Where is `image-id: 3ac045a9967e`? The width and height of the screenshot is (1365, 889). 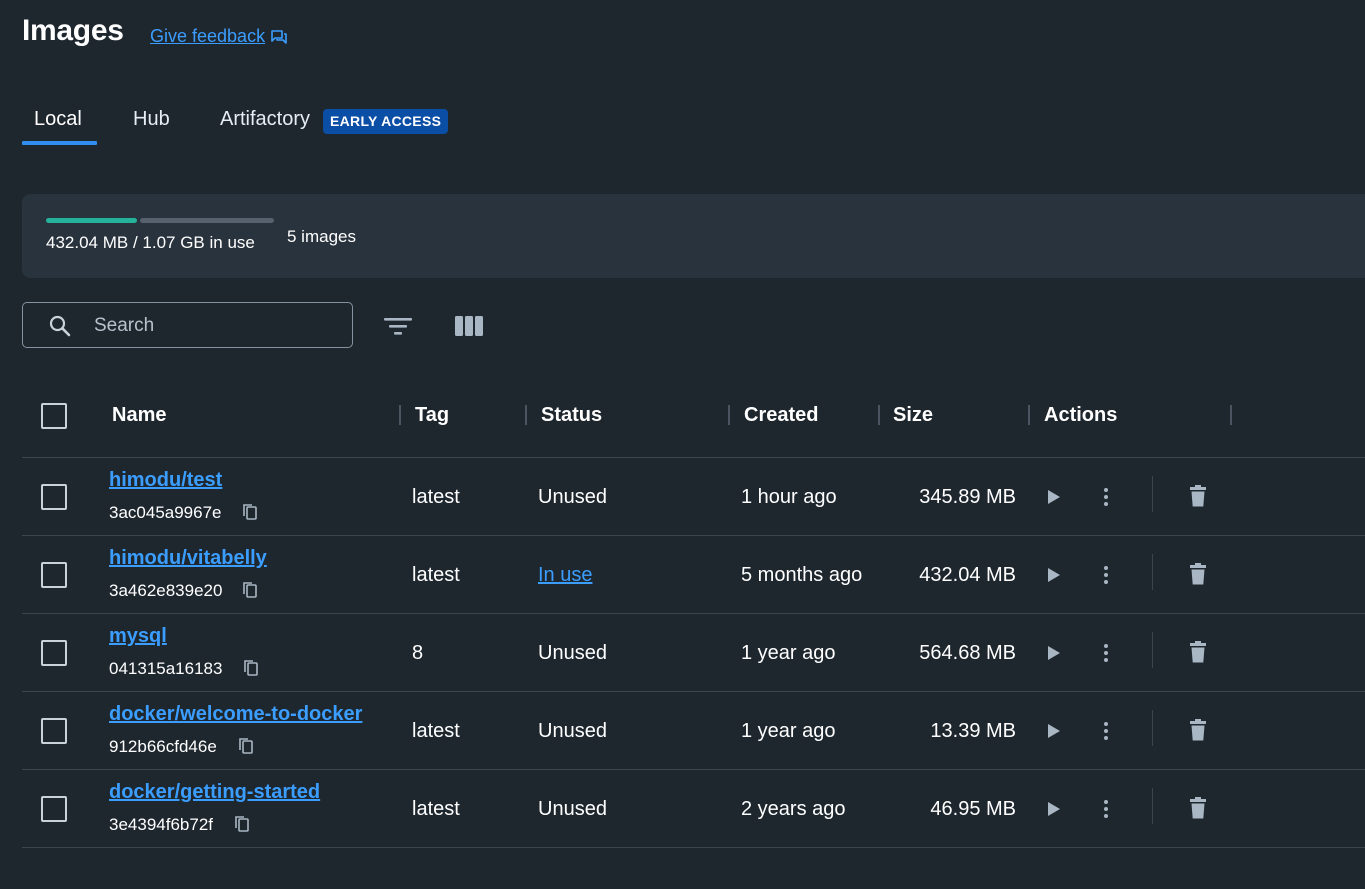
image-id: 3ac045a9967e is located at coordinates (165, 512).